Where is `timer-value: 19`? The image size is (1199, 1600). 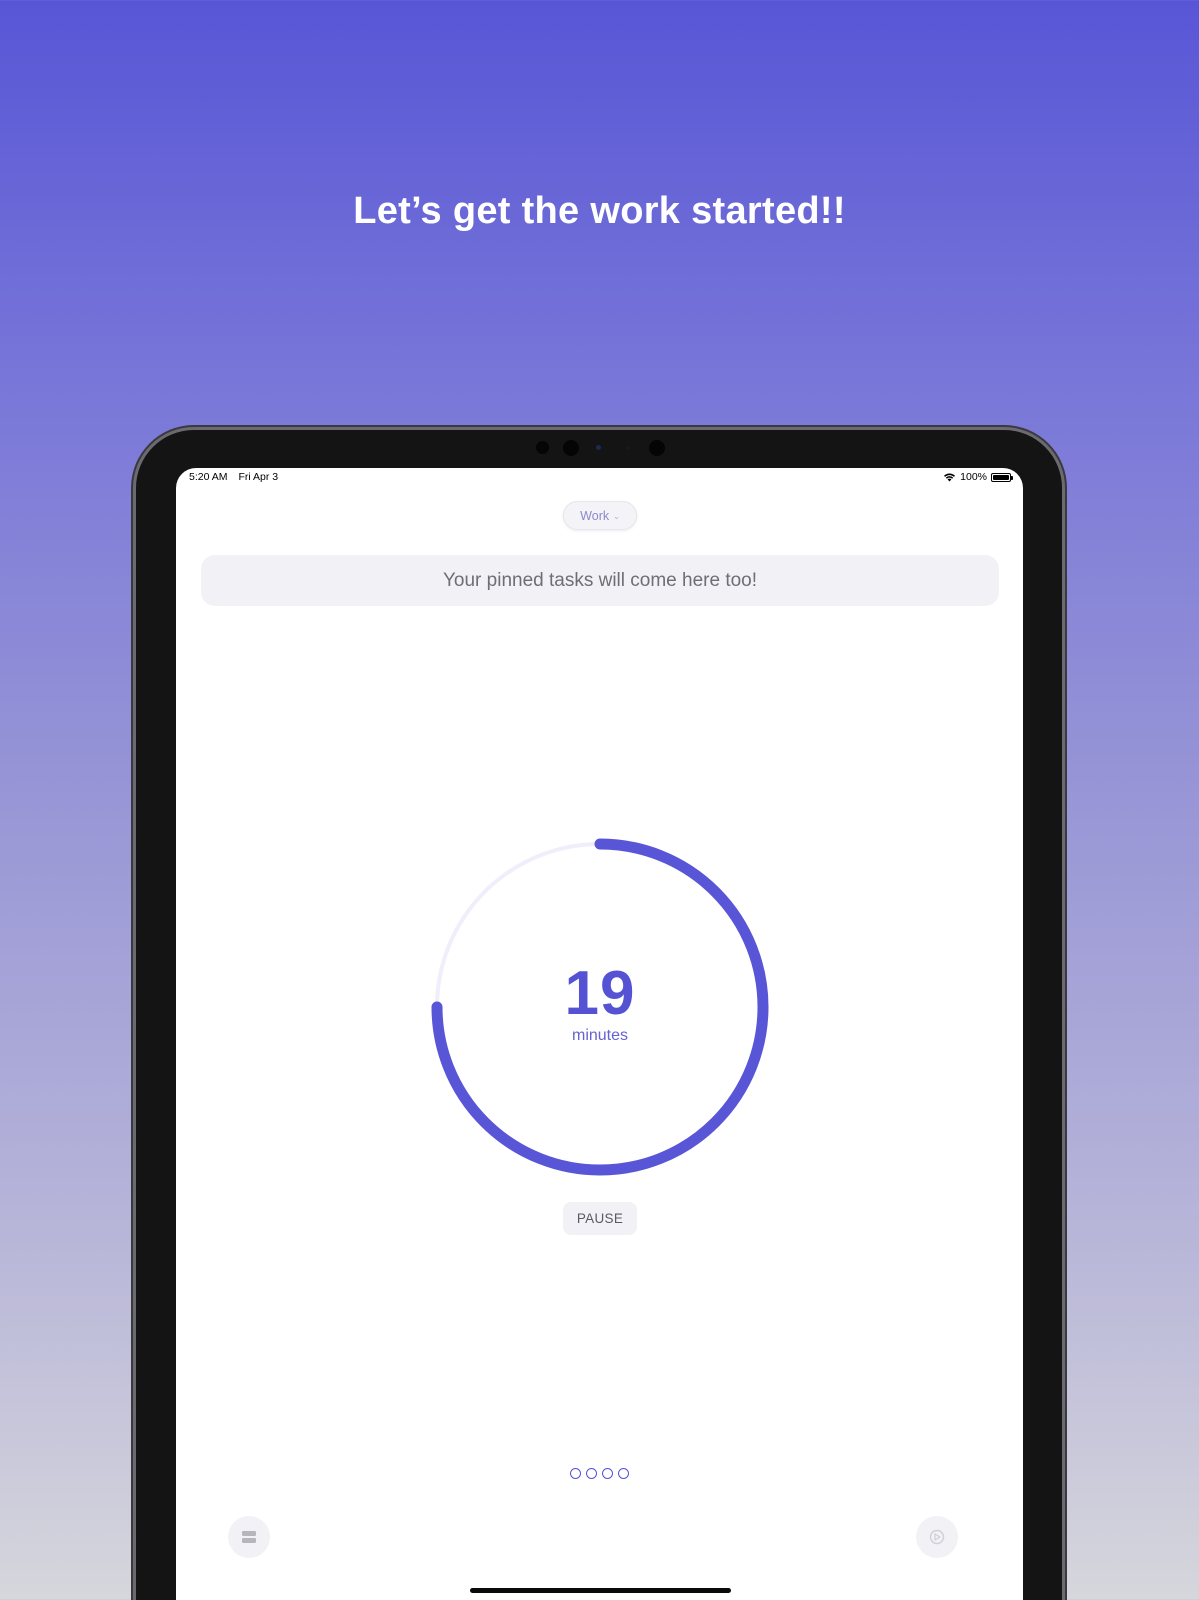
timer-value: 19 is located at coordinates (600, 993).